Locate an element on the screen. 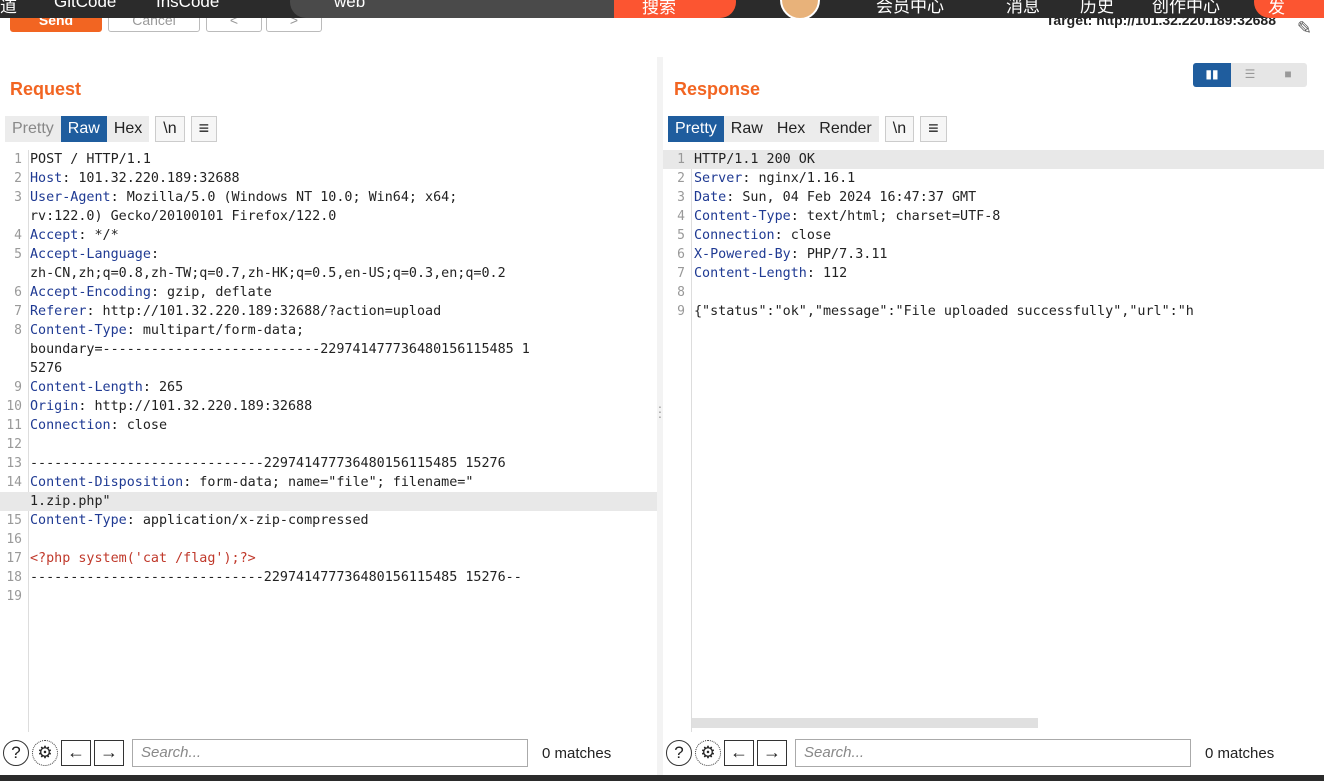  cancel-button: Cancel is located at coordinates (154, 25).